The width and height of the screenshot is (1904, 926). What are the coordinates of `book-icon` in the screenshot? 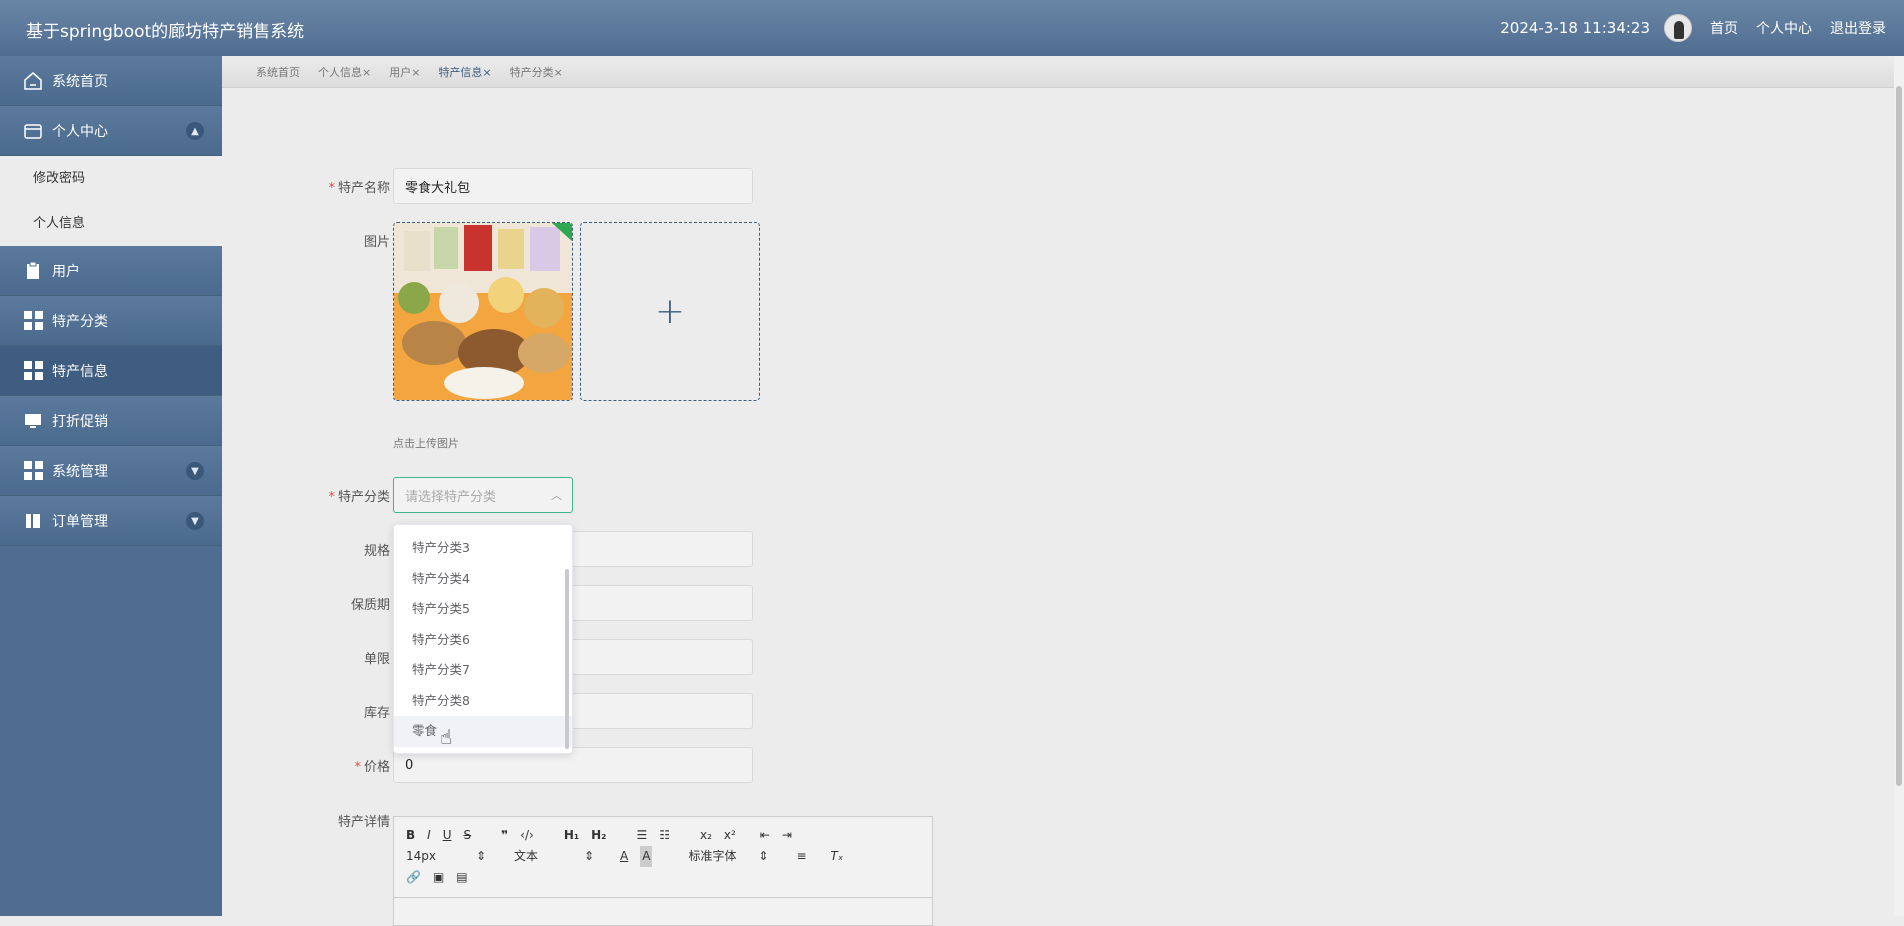 It's located at (33, 521).